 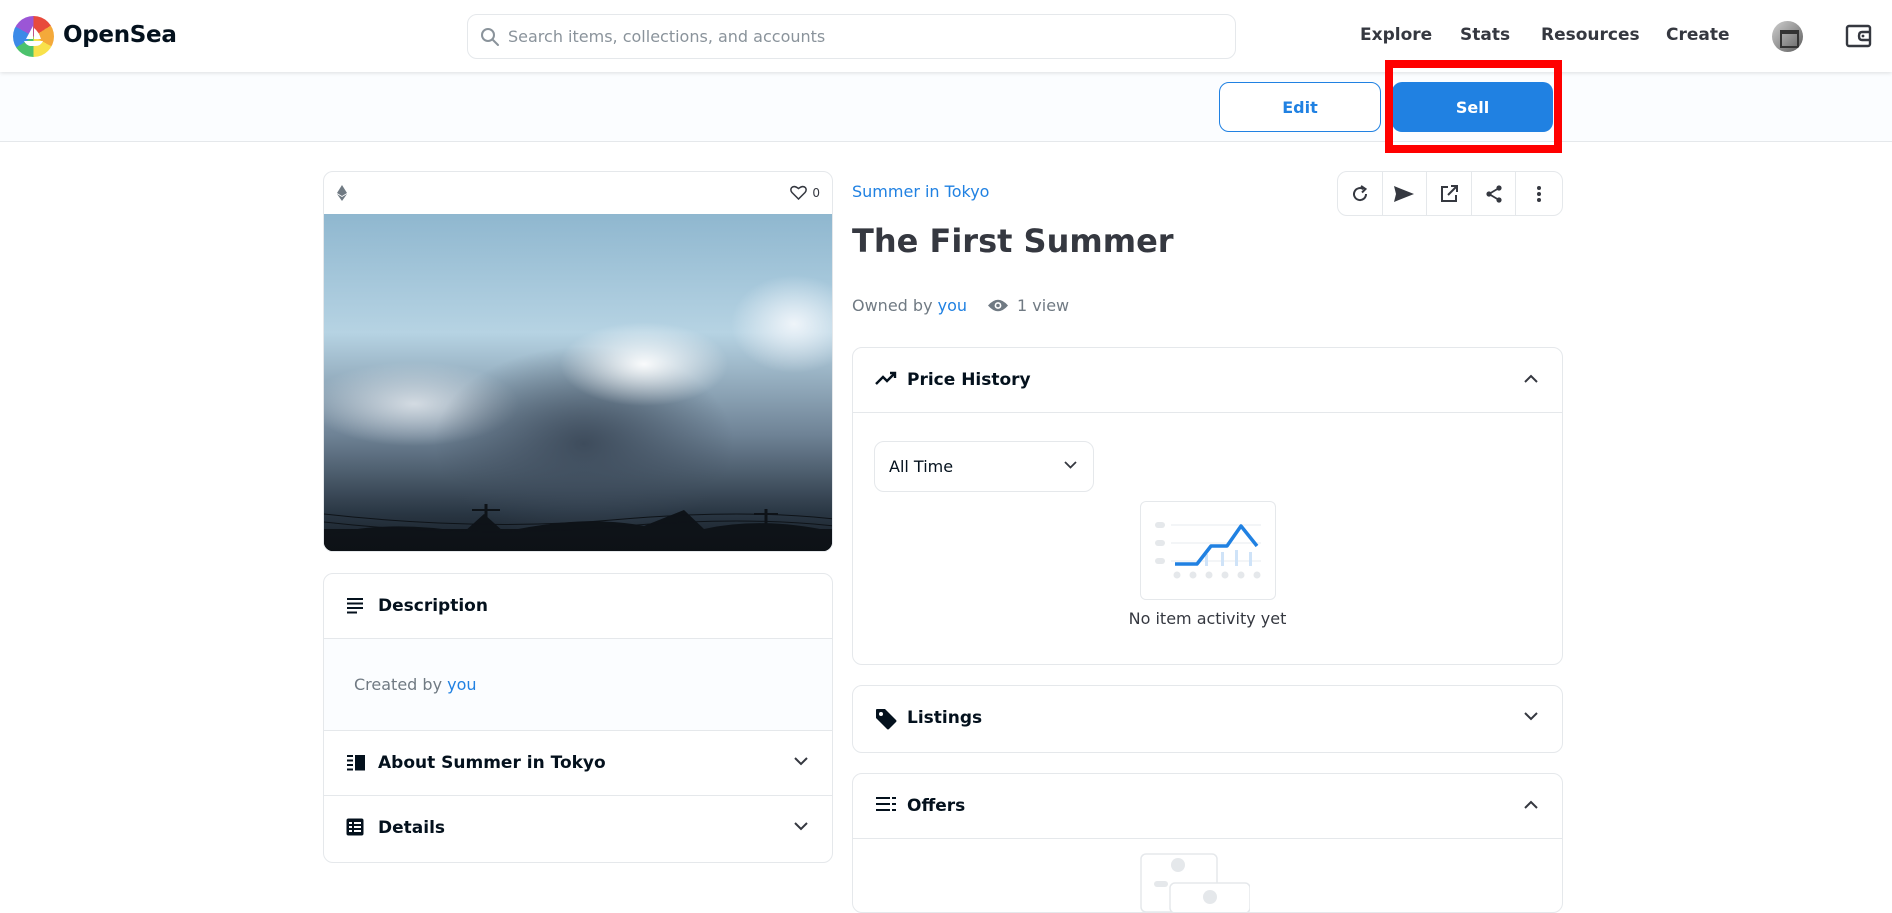 I want to click on created-by-prefix: Created by, so click(x=398, y=684).